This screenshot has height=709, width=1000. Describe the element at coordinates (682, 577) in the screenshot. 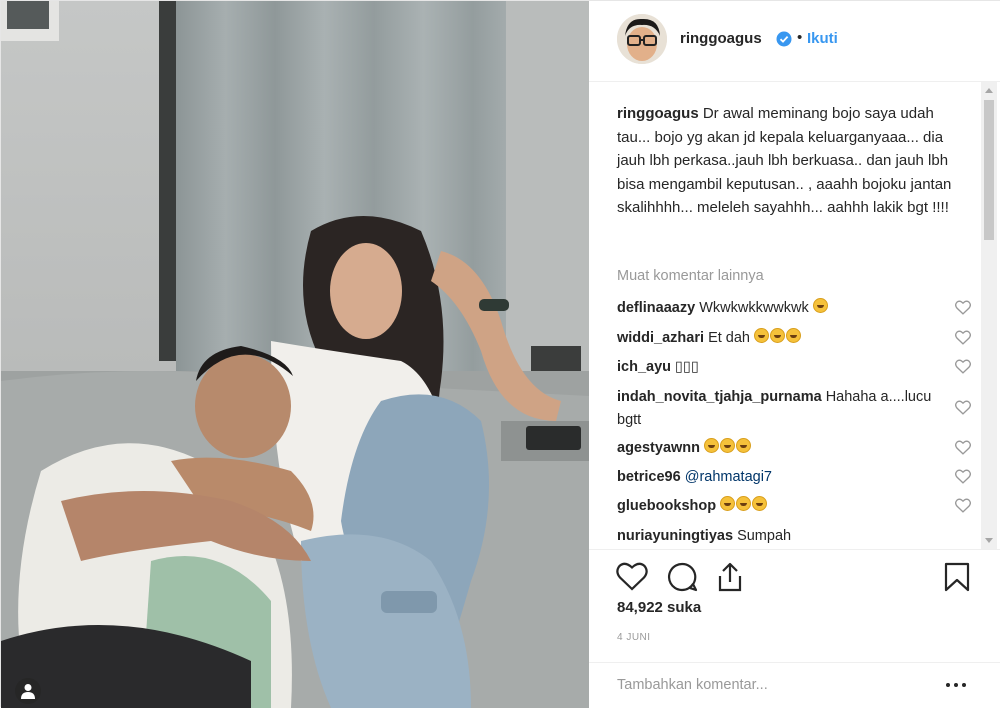

I see `comment-icon` at that location.